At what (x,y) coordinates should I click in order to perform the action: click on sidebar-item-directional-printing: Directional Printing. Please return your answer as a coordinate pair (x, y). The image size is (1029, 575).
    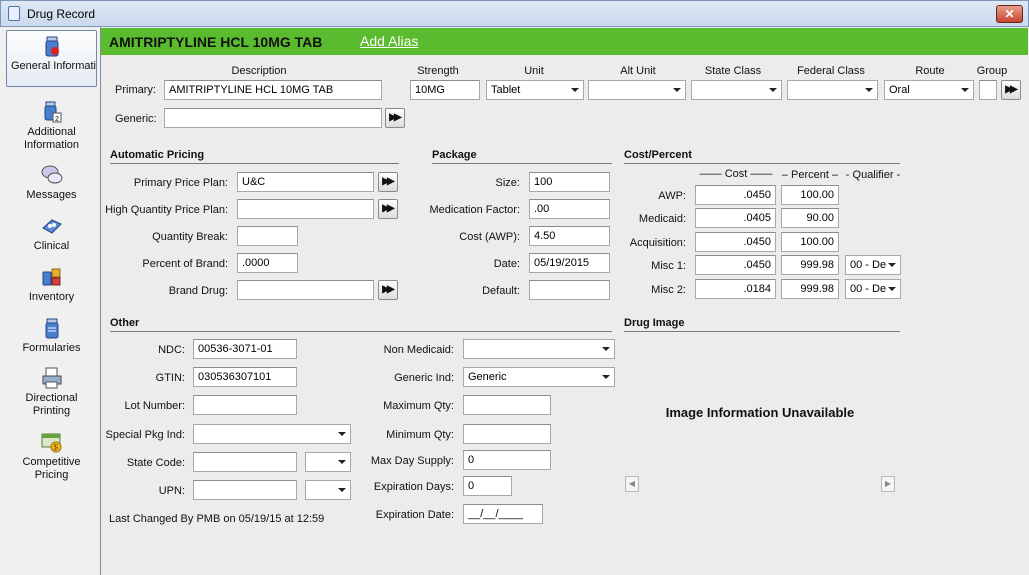
    Looking at the image, I should click on (51, 391).